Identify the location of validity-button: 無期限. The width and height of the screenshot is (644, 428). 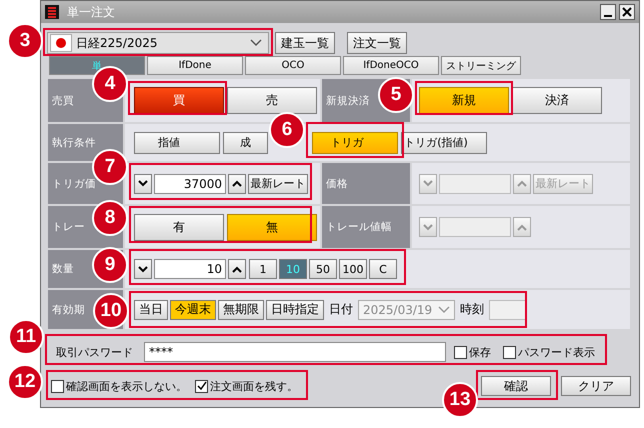
(241, 310).